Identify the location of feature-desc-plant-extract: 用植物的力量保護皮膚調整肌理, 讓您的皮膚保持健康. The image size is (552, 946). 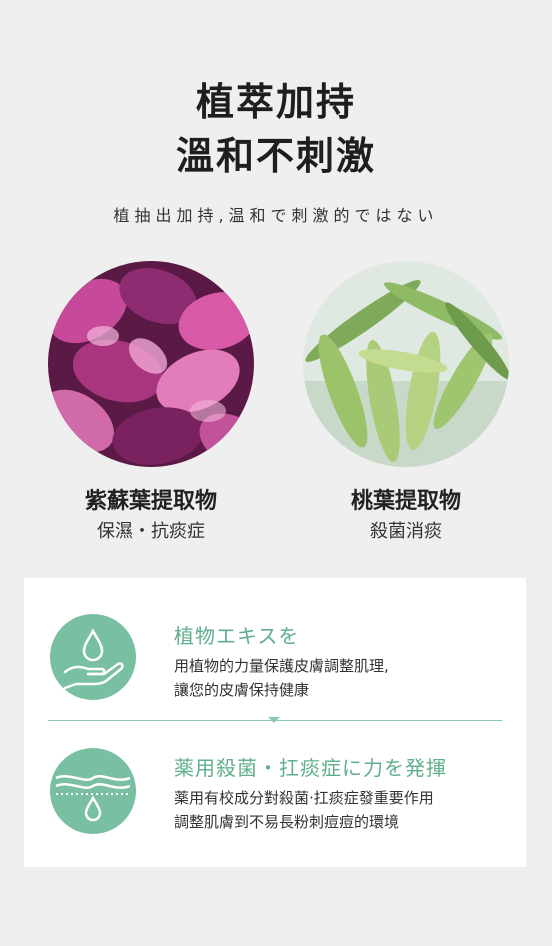
(281, 678).